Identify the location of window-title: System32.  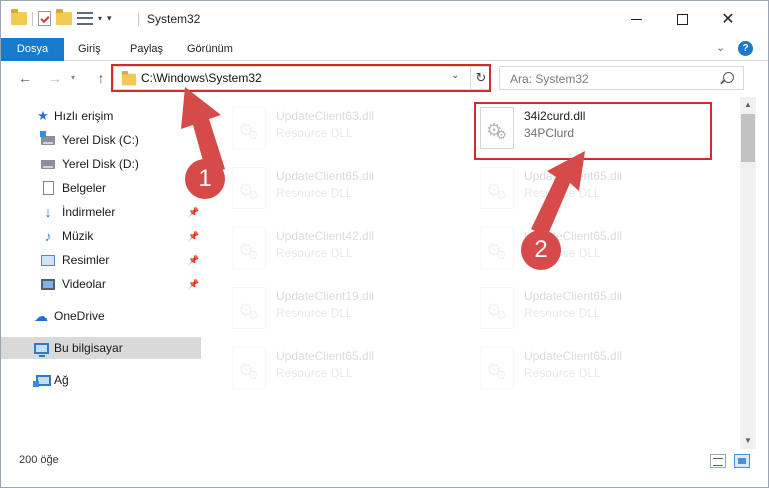
(174, 19).